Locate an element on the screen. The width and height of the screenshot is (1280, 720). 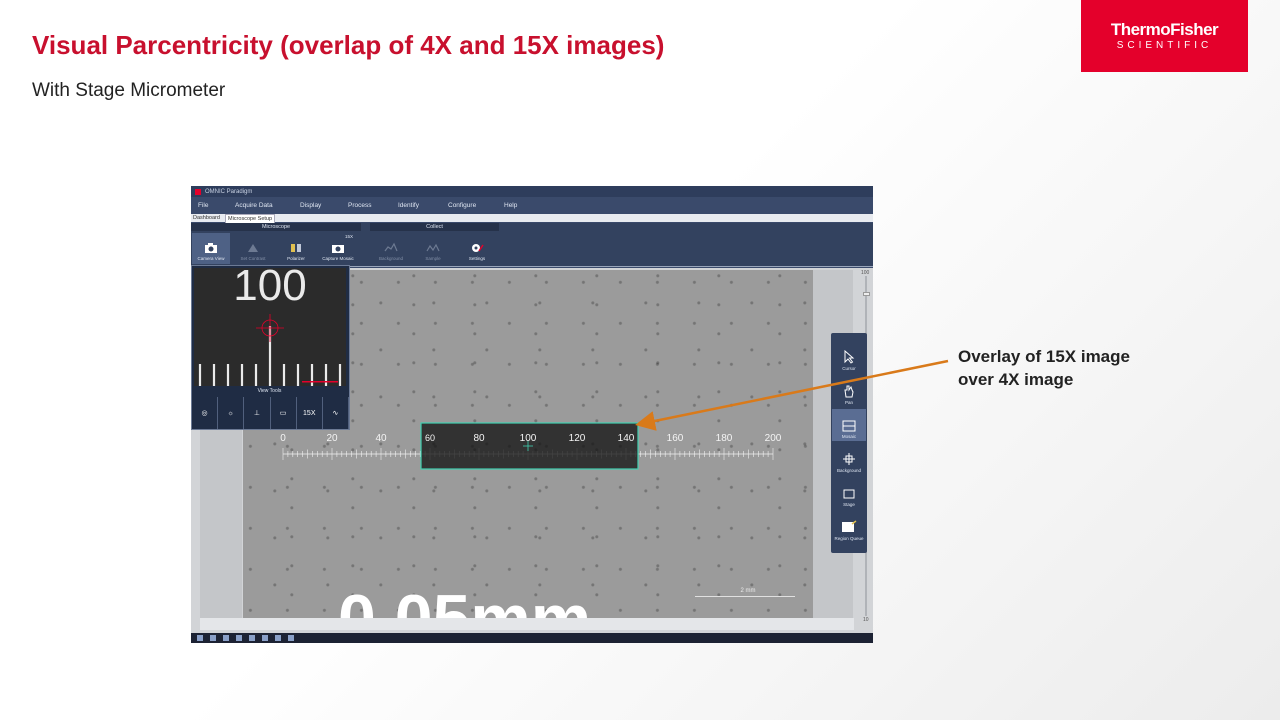
tab-dashboard: Dashboard is located at coordinates (206, 218).